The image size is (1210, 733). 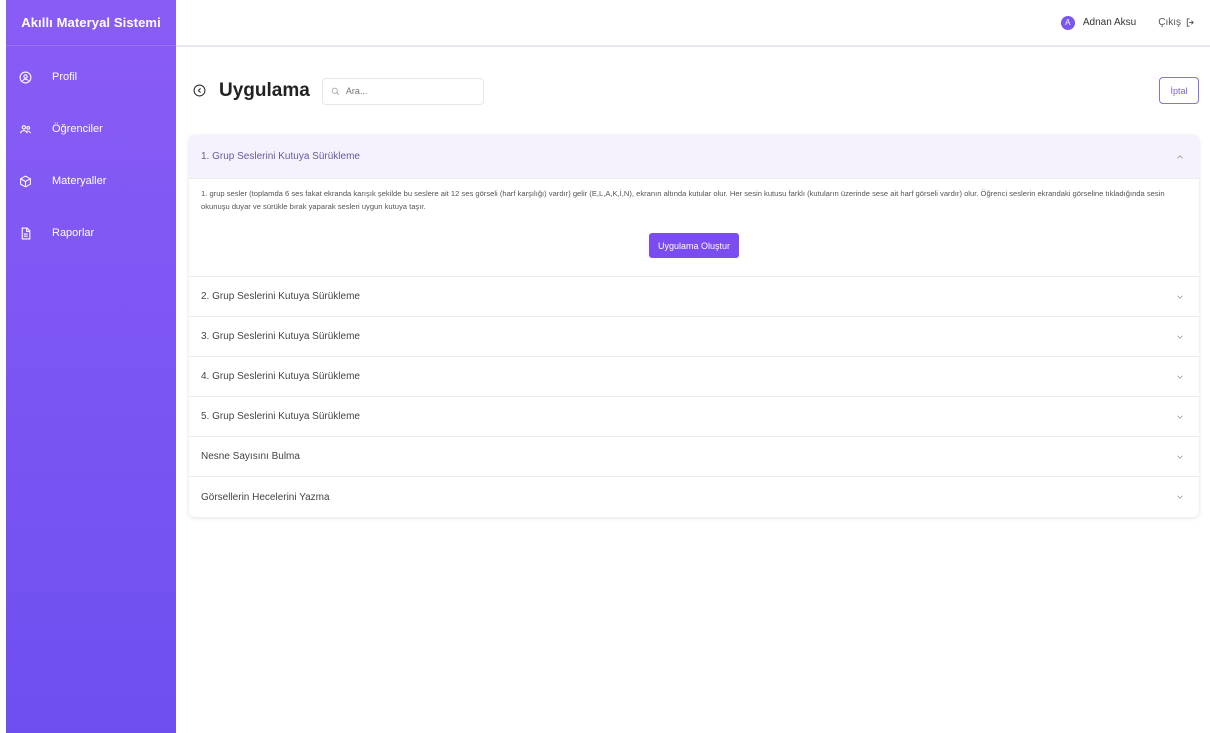 I want to click on document-icon, so click(x=25, y=233).